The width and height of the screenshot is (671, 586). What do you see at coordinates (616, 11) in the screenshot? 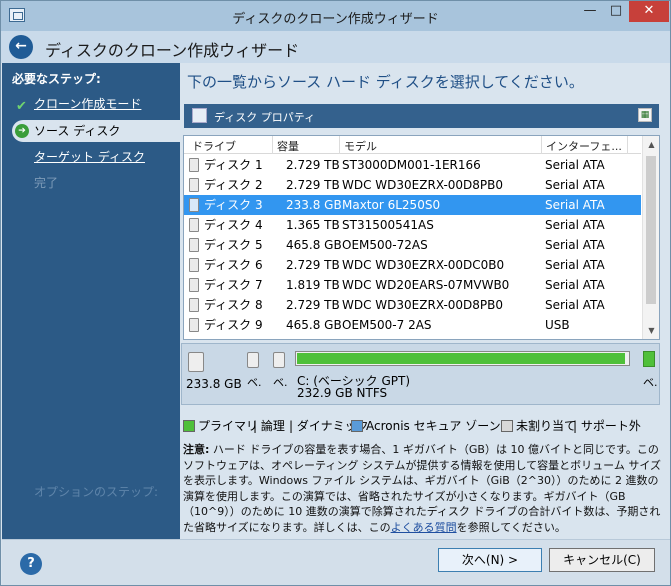
I see `maximize-button: □` at bounding box center [616, 11].